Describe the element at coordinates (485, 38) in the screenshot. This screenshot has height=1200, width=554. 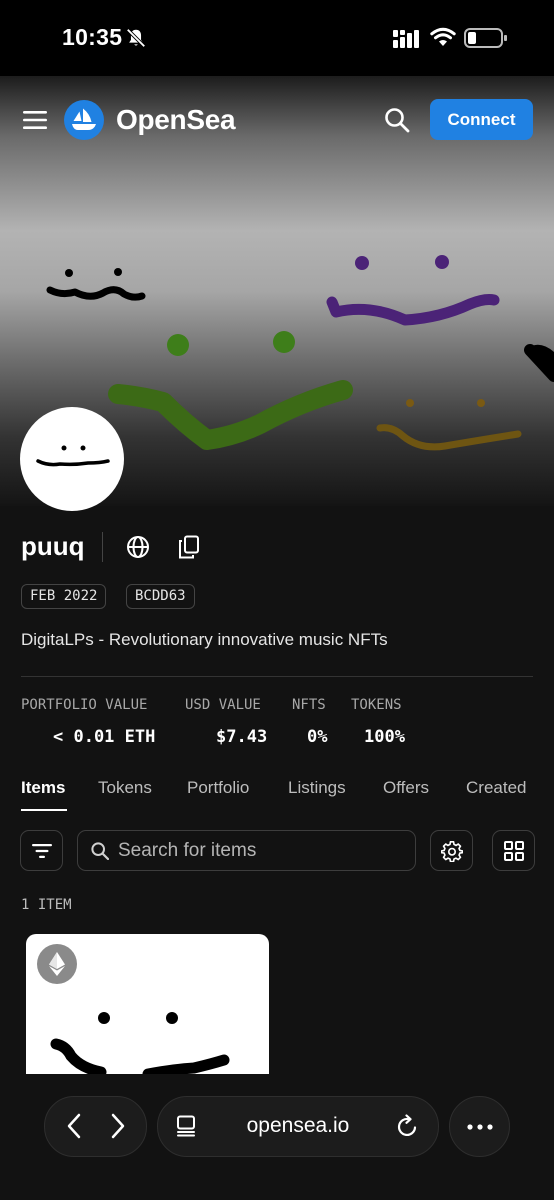
I see `battery-icon` at that location.